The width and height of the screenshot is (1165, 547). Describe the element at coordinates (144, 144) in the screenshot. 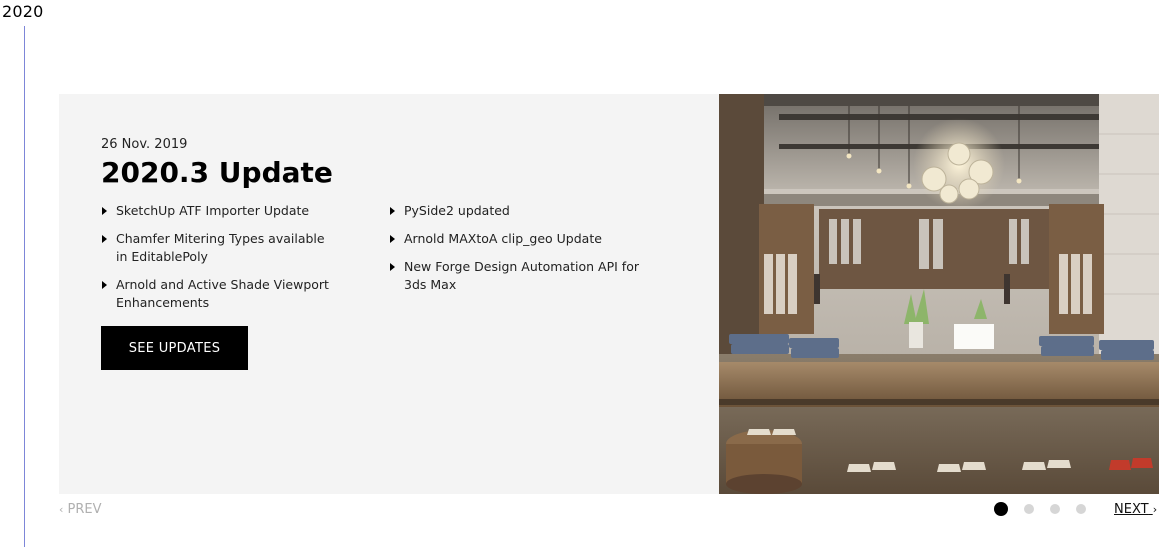

I see `slide-date: 26 Nov. 2019` at that location.